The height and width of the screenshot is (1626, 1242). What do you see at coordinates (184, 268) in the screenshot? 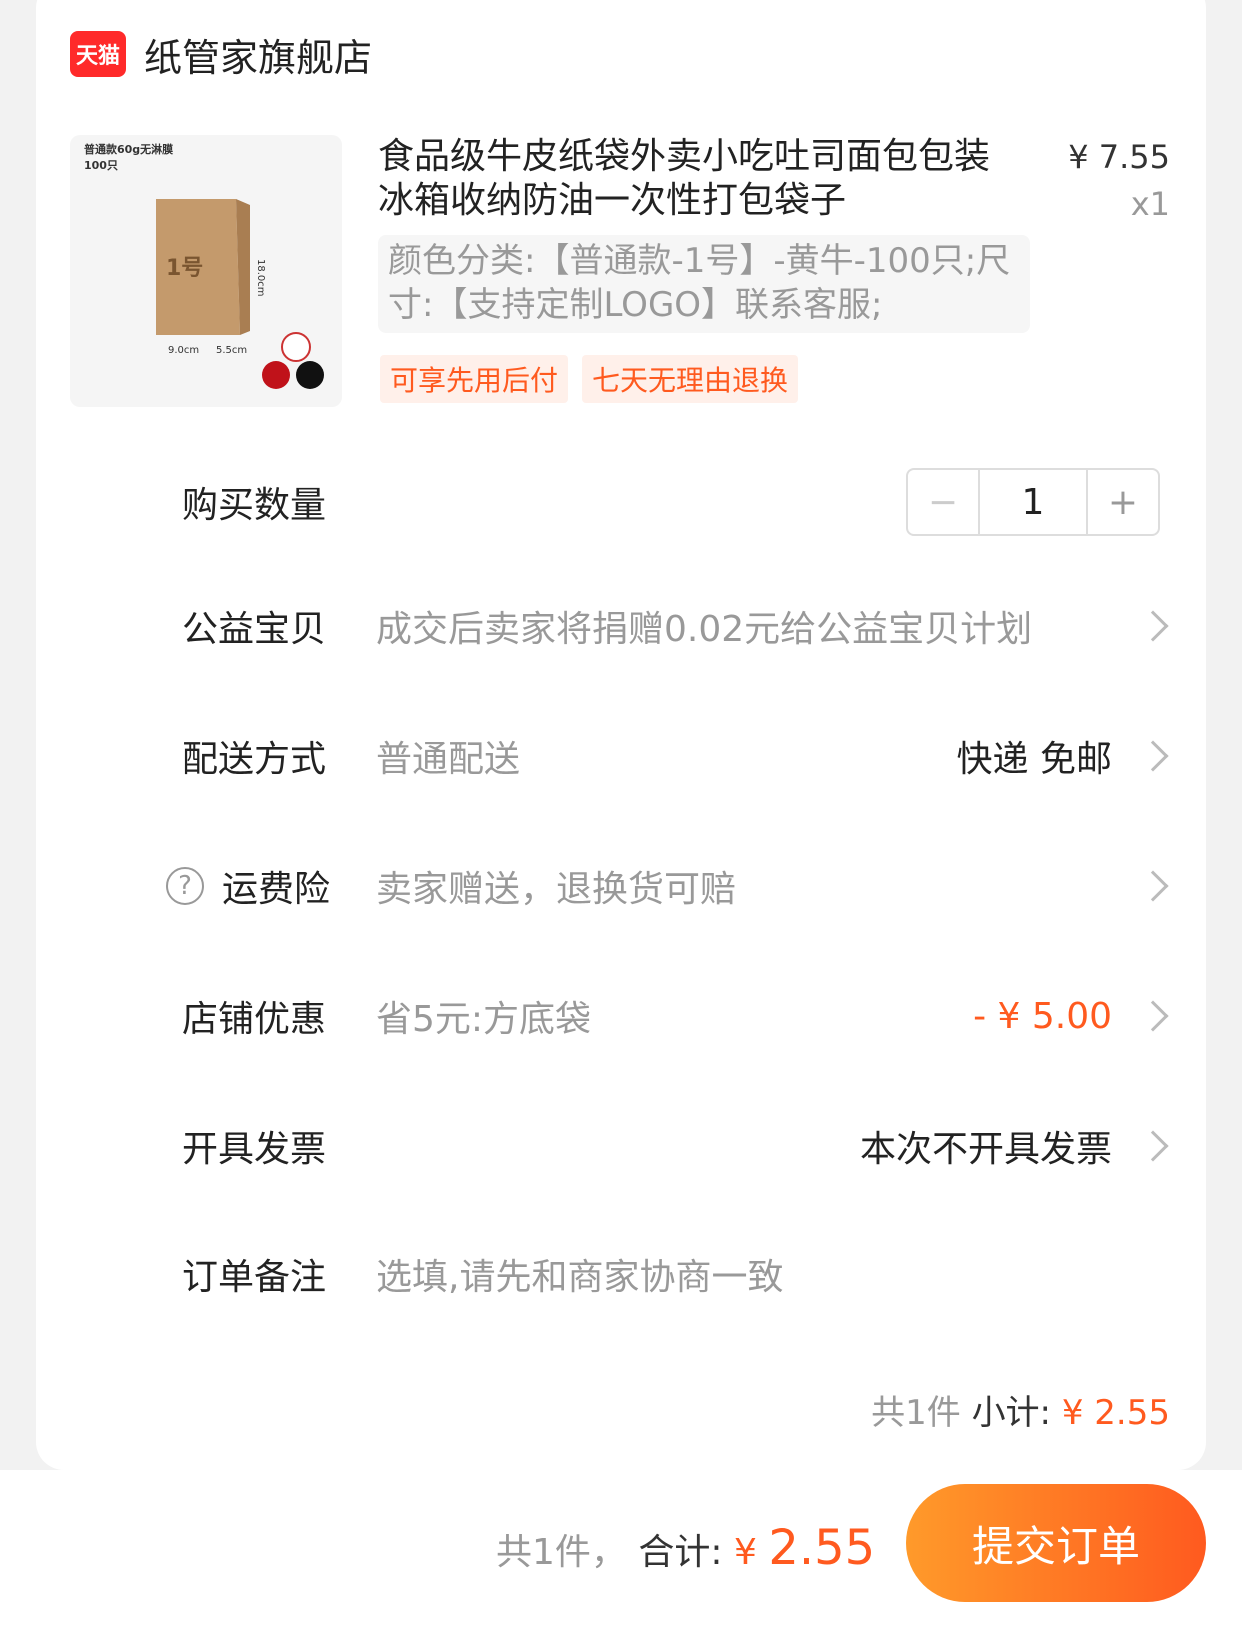
I see `image-bag-number: 1号` at bounding box center [184, 268].